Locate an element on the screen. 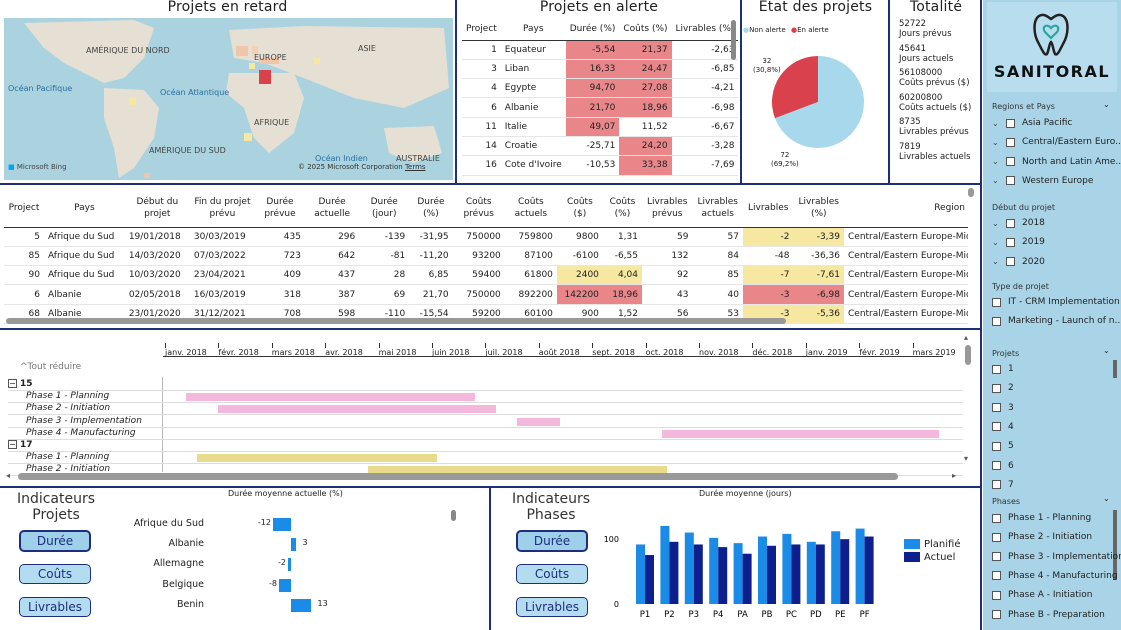  filter-option: ⌄ 2020 is located at coordinates (1018, 262).